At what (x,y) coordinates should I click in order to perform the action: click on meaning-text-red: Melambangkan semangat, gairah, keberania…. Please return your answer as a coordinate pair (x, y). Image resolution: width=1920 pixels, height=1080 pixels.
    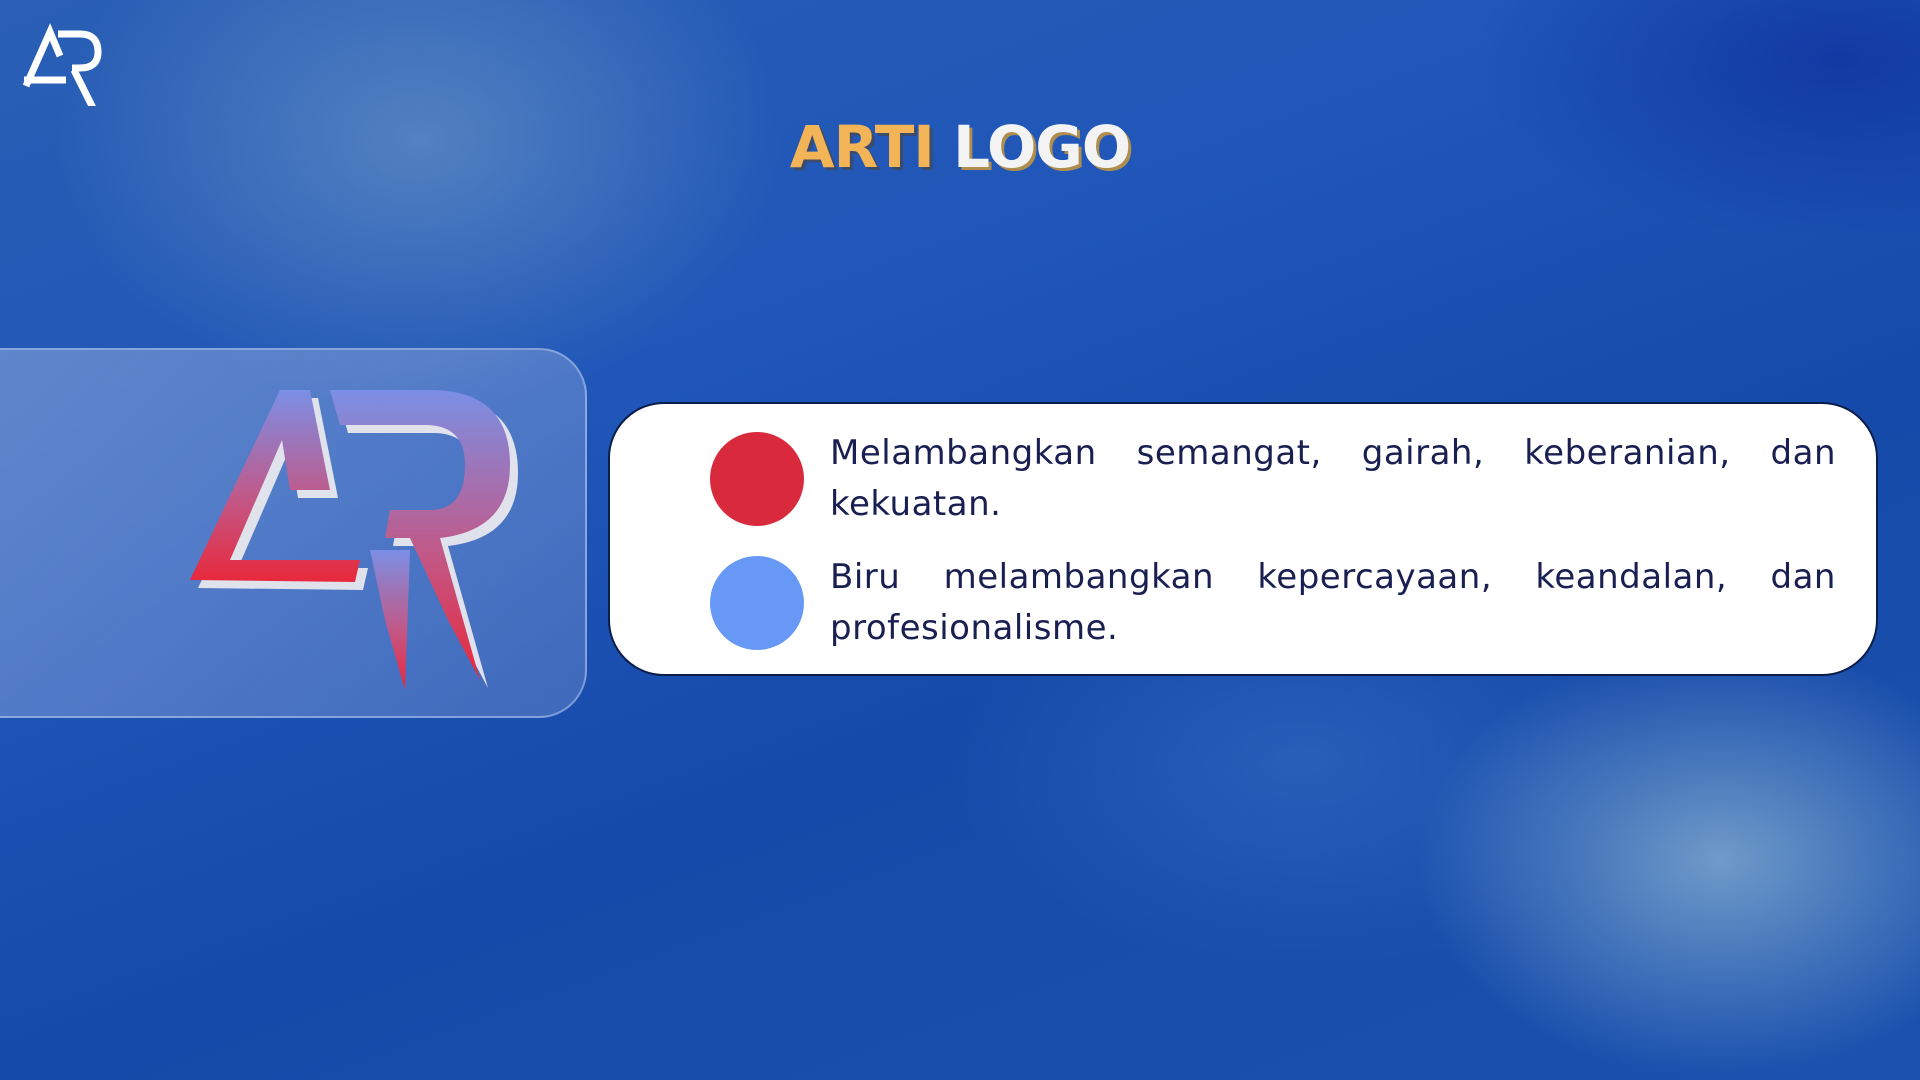
    Looking at the image, I should click on (1333, 478).